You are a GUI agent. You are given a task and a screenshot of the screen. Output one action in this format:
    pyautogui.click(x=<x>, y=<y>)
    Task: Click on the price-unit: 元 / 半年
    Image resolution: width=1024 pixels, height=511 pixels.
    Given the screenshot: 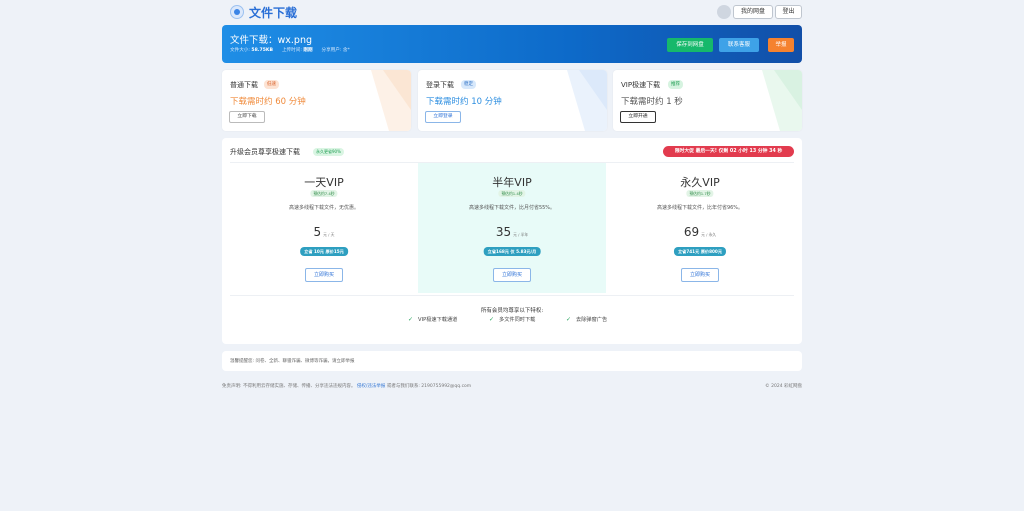 What is the action you would take?
    pyautogui.click(x=521, y=234)
    